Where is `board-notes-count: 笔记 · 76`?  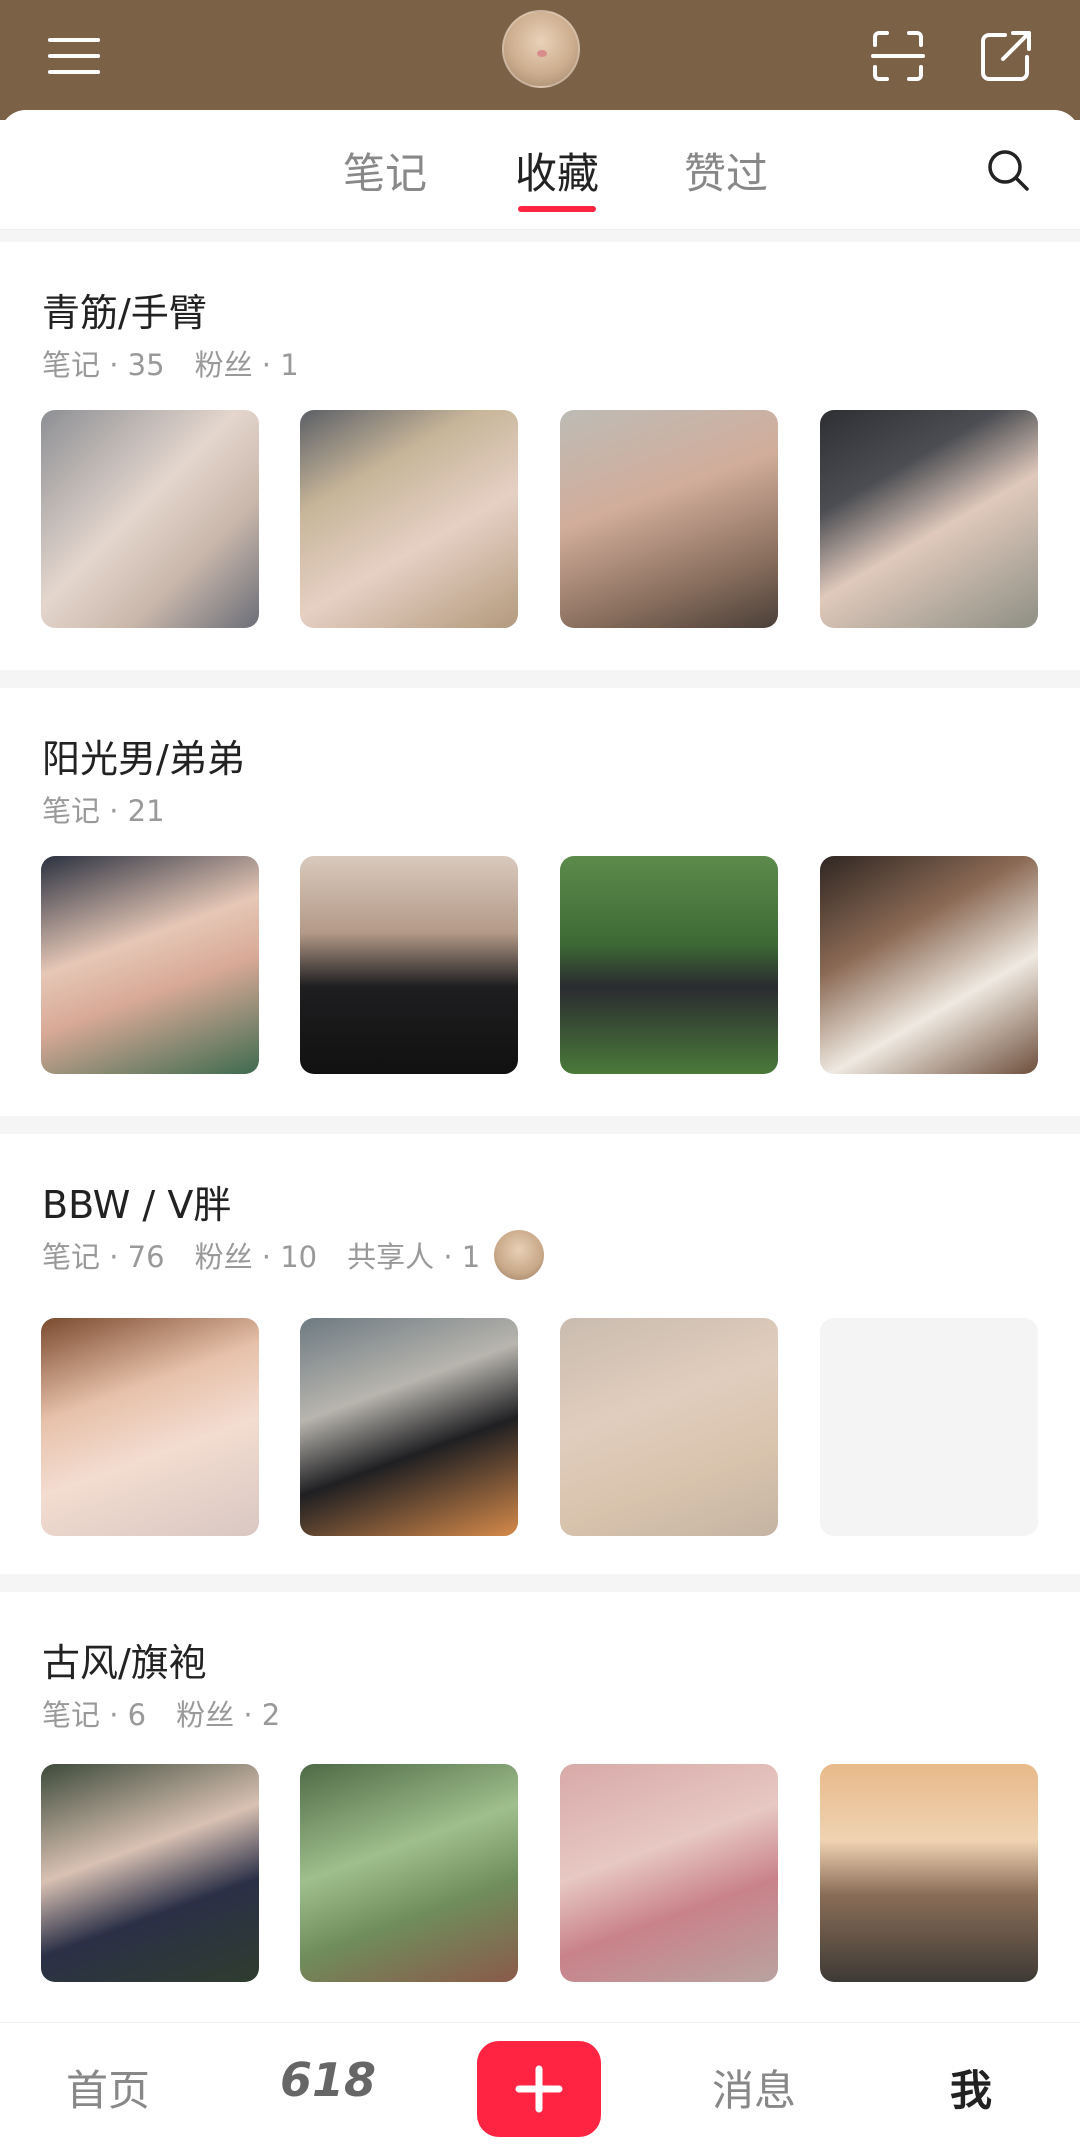 board-notes-count: 笔记 · 76 is located at coordinates (103, 1257).